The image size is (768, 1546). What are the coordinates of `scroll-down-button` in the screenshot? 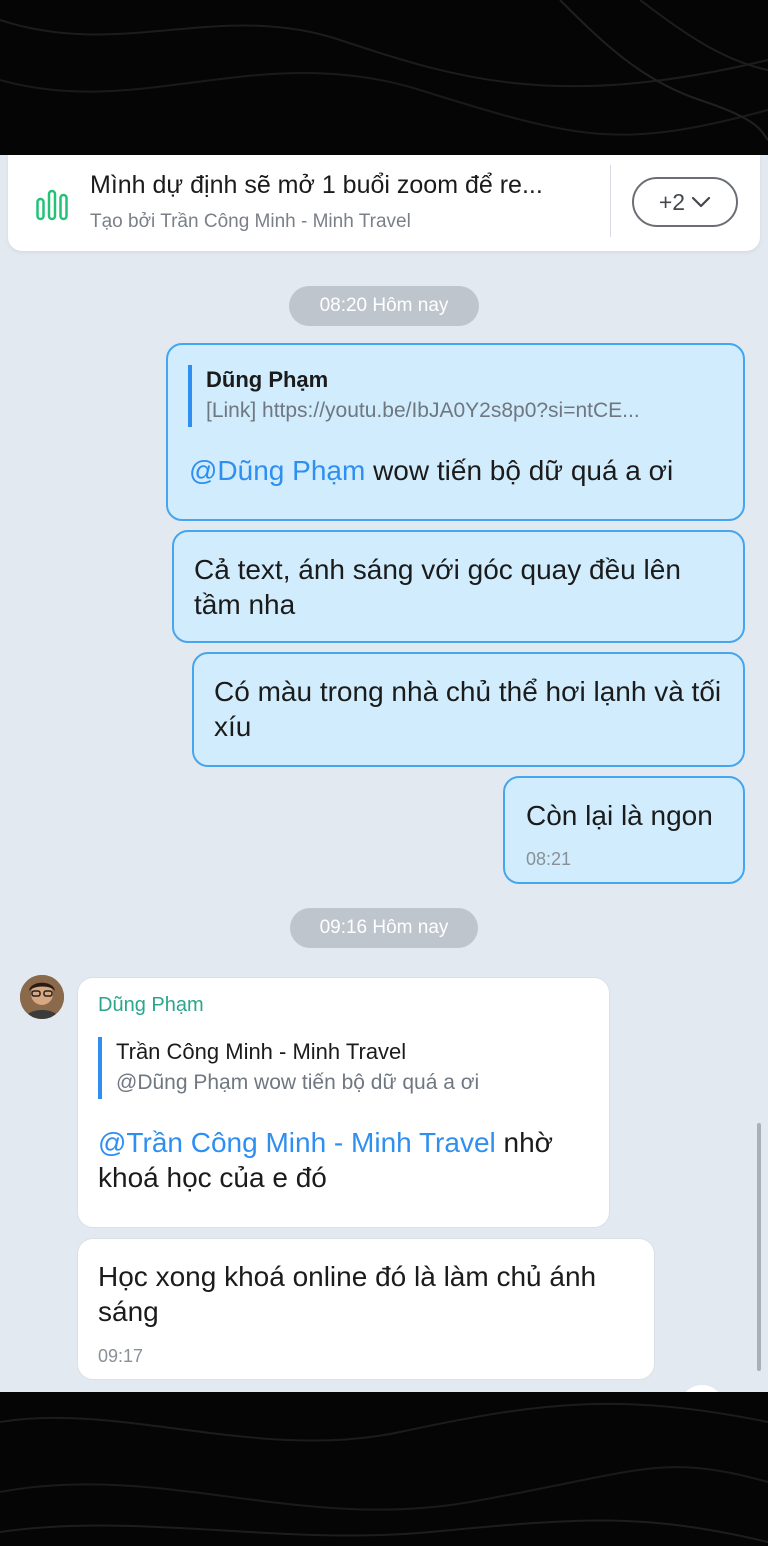 It's located at (702, 1388).